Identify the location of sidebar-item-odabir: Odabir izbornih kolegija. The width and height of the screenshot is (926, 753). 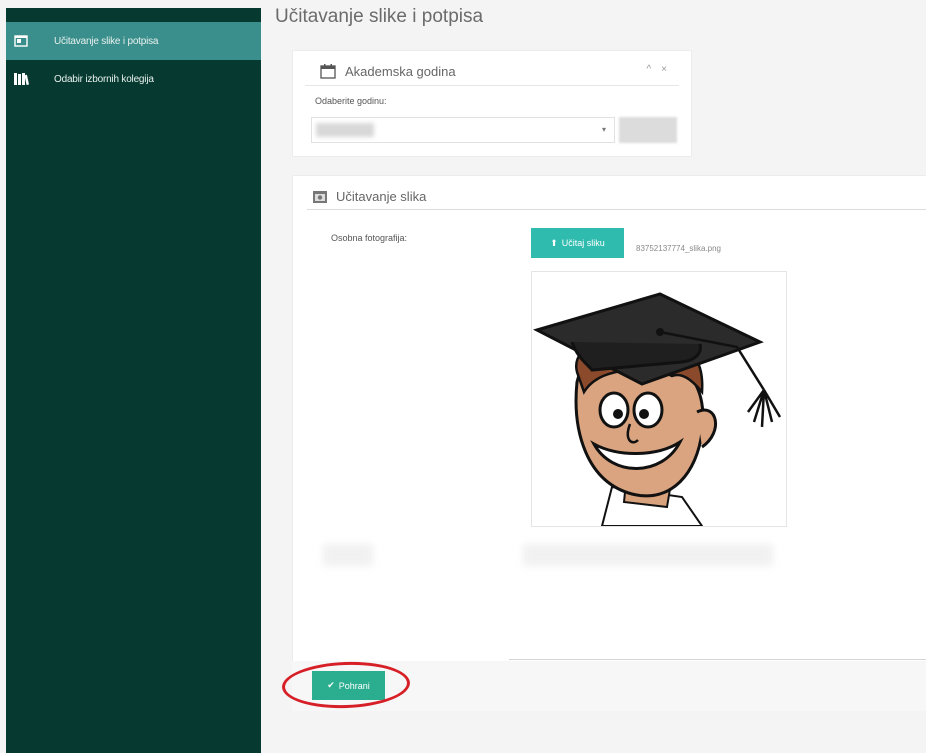
(133, 79).